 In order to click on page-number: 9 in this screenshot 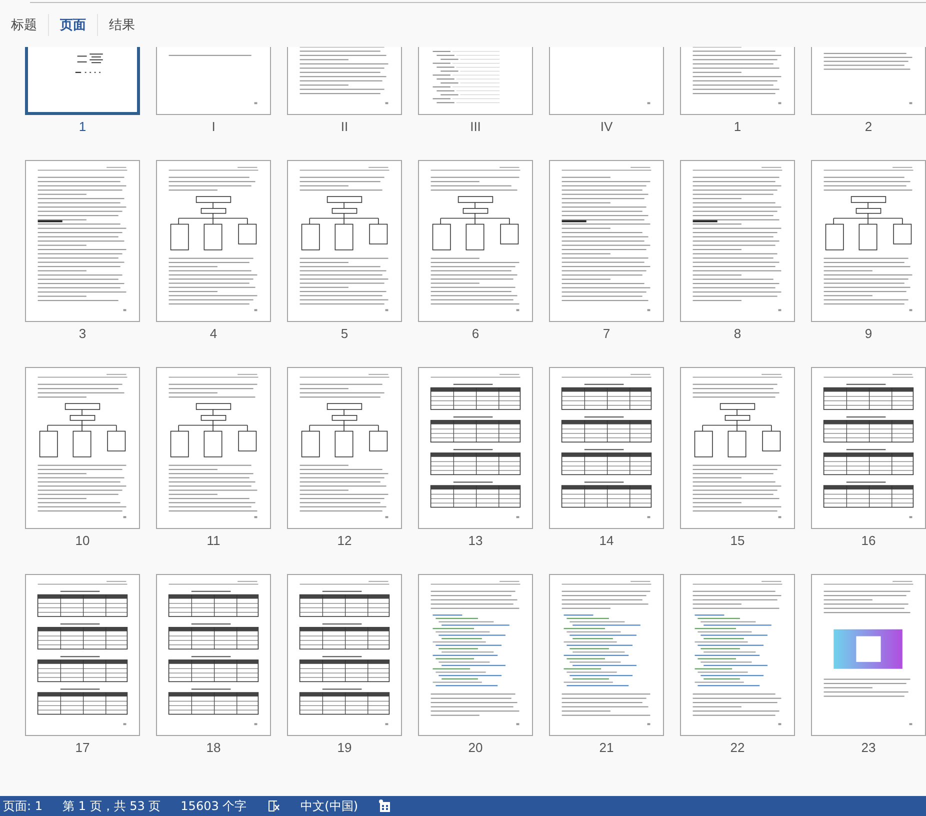, I will do `click(868, 334)`.